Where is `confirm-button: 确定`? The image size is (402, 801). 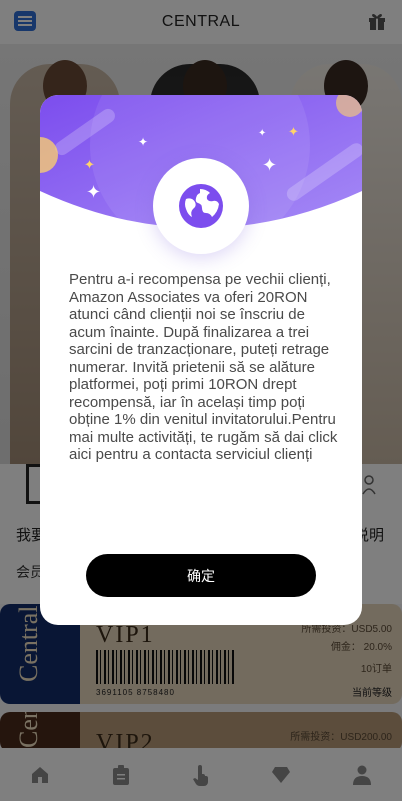
confirm-button: 确定 is located at coordinates (201, 575).